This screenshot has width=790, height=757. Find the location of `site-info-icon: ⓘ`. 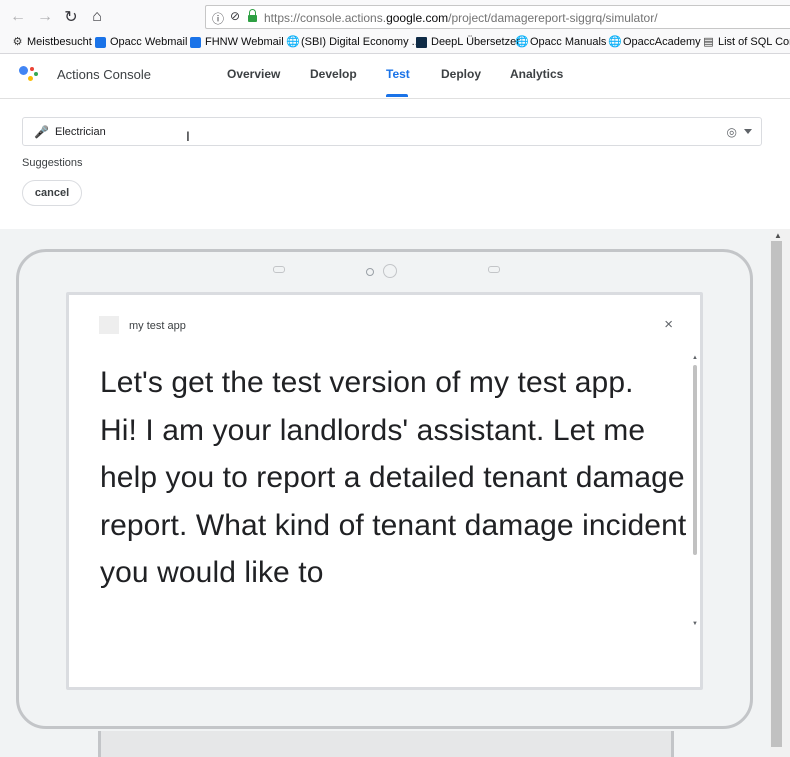

site-info-icon: ⓘ is located at coordinates (218, 18).